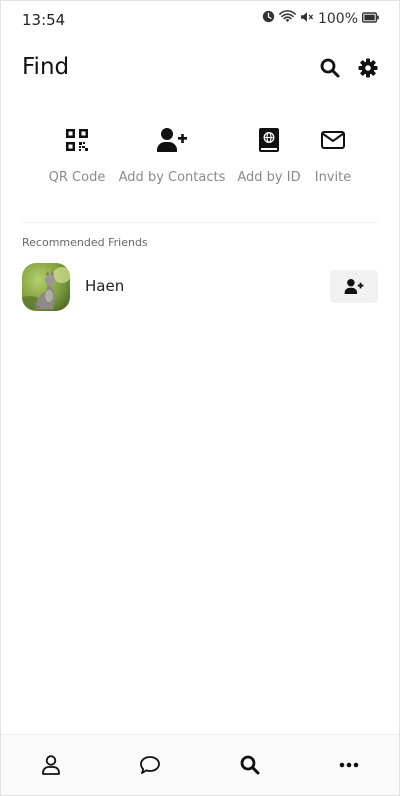 The width and height of the screenshot is (400, 796). What do you see at coordinates (172, 177) in the screenshot?
I see `add-by-contacts-label: Add by Contacts` at bounding box center [172, 177].